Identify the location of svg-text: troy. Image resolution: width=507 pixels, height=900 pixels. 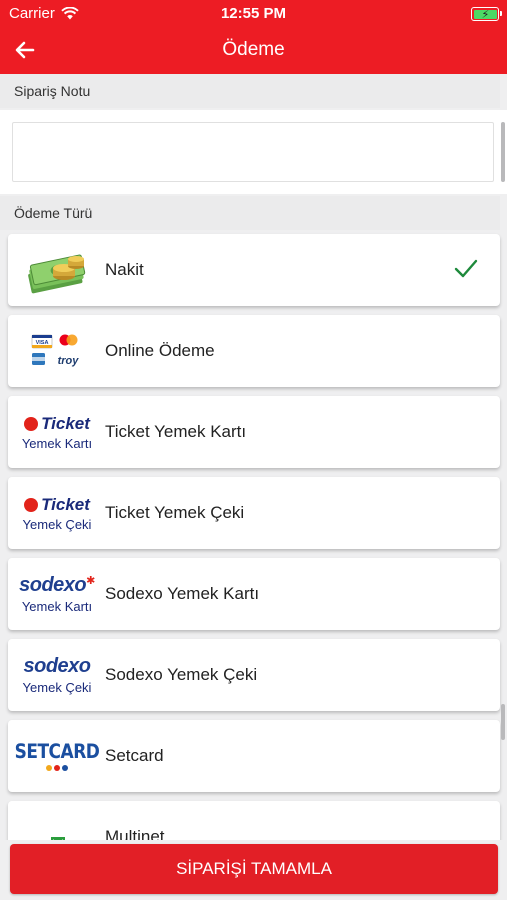
(69, 361).